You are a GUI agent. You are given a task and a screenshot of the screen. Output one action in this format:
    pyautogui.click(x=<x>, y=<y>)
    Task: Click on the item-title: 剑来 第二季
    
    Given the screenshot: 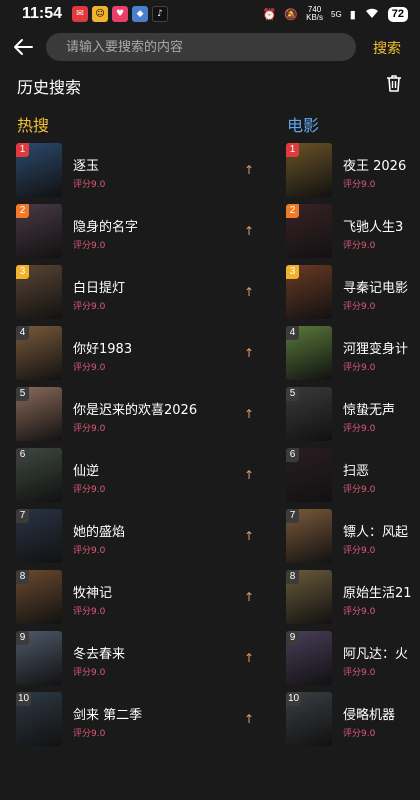 What is the action you would take?
    pyautogui.click(x=107, y=713)
    